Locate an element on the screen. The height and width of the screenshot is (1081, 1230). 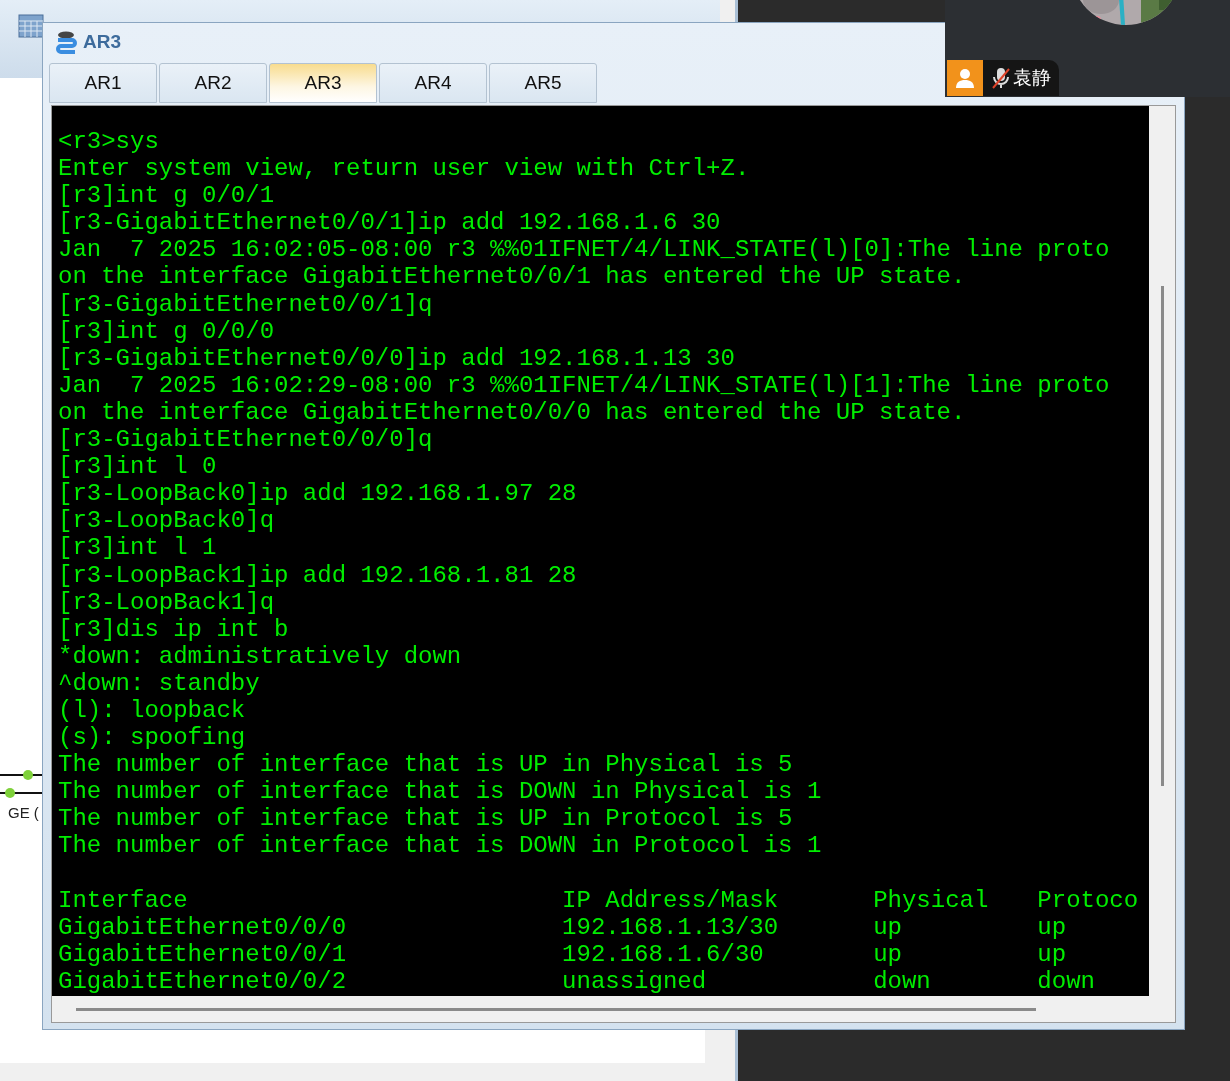
console-line: [r3-LoopBack1]ip add 192.168.1.81 28 is located at coordinates (318, 575).